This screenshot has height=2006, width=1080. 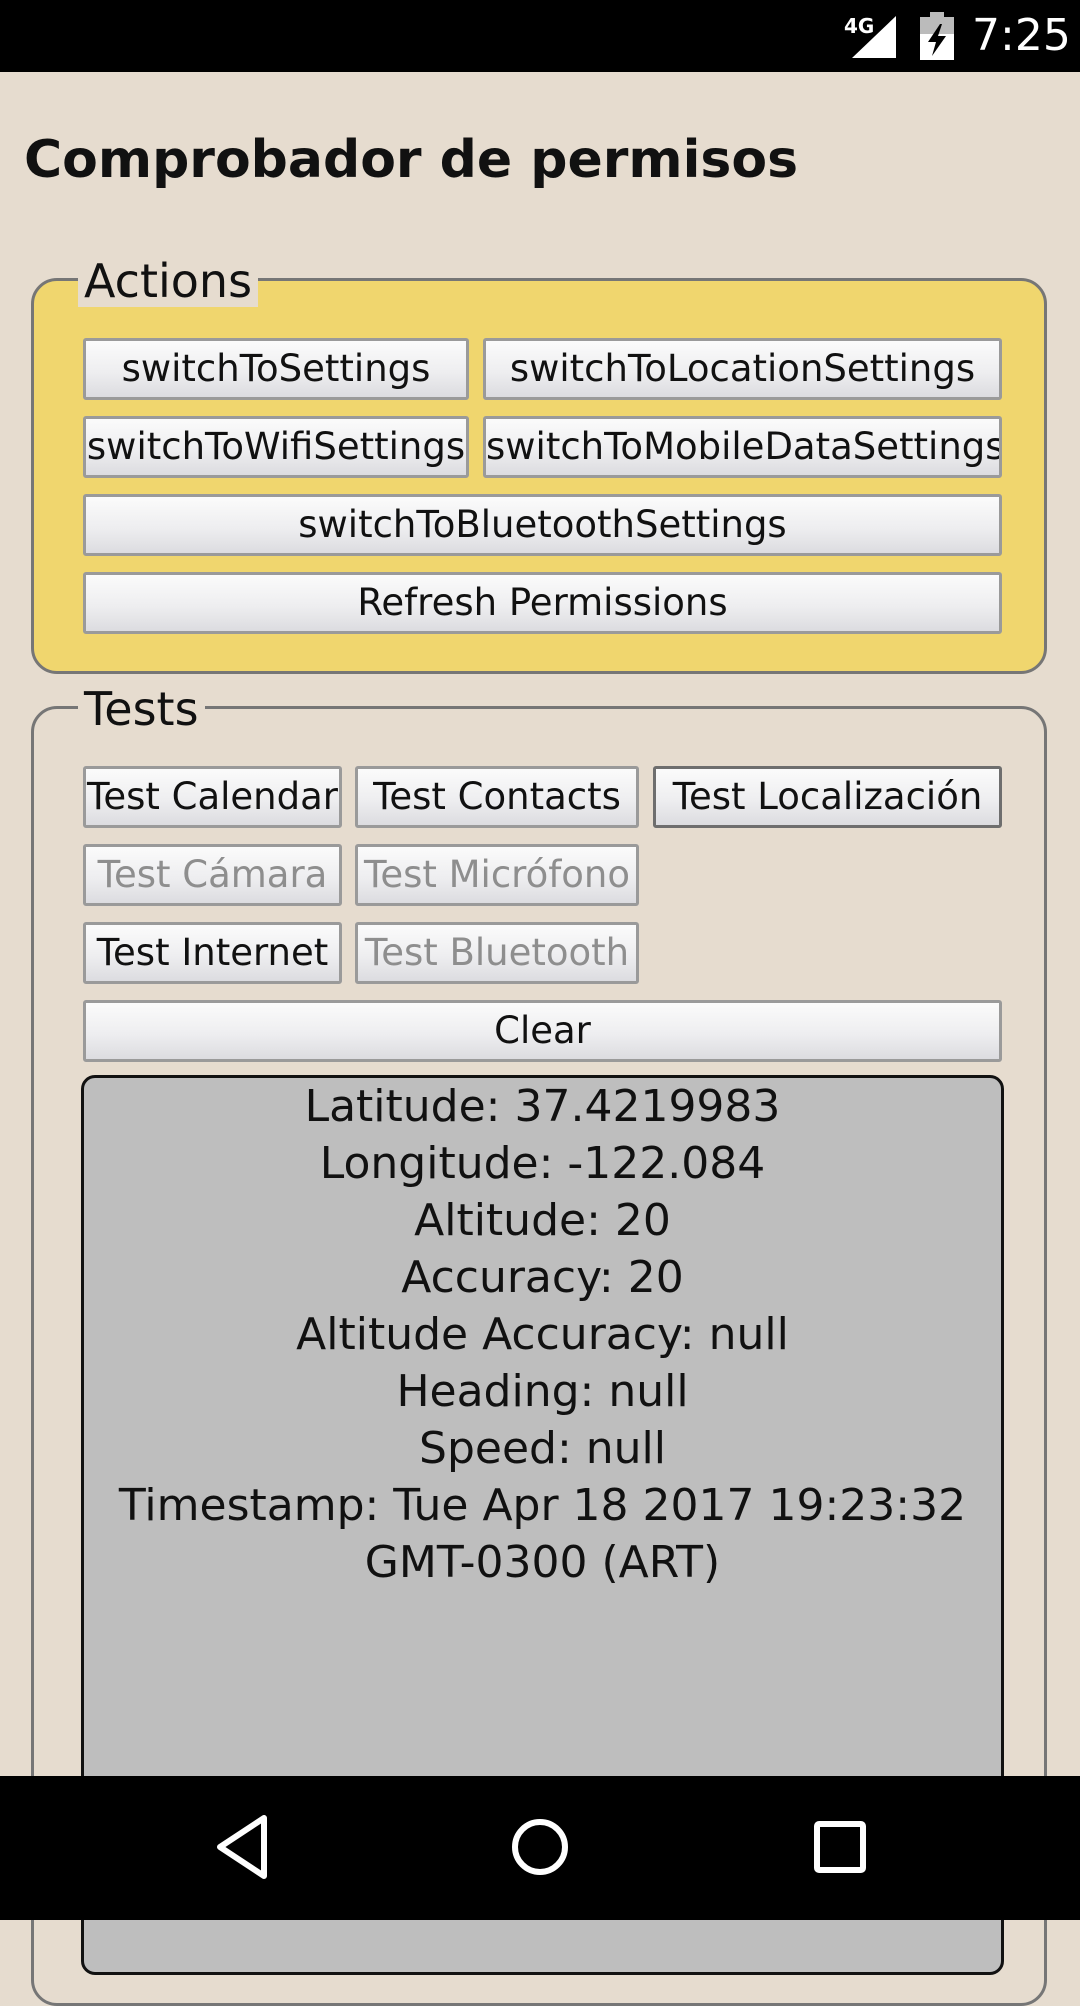 I want to click on heading-text: Heading: null, so click(x=542, y=1391).